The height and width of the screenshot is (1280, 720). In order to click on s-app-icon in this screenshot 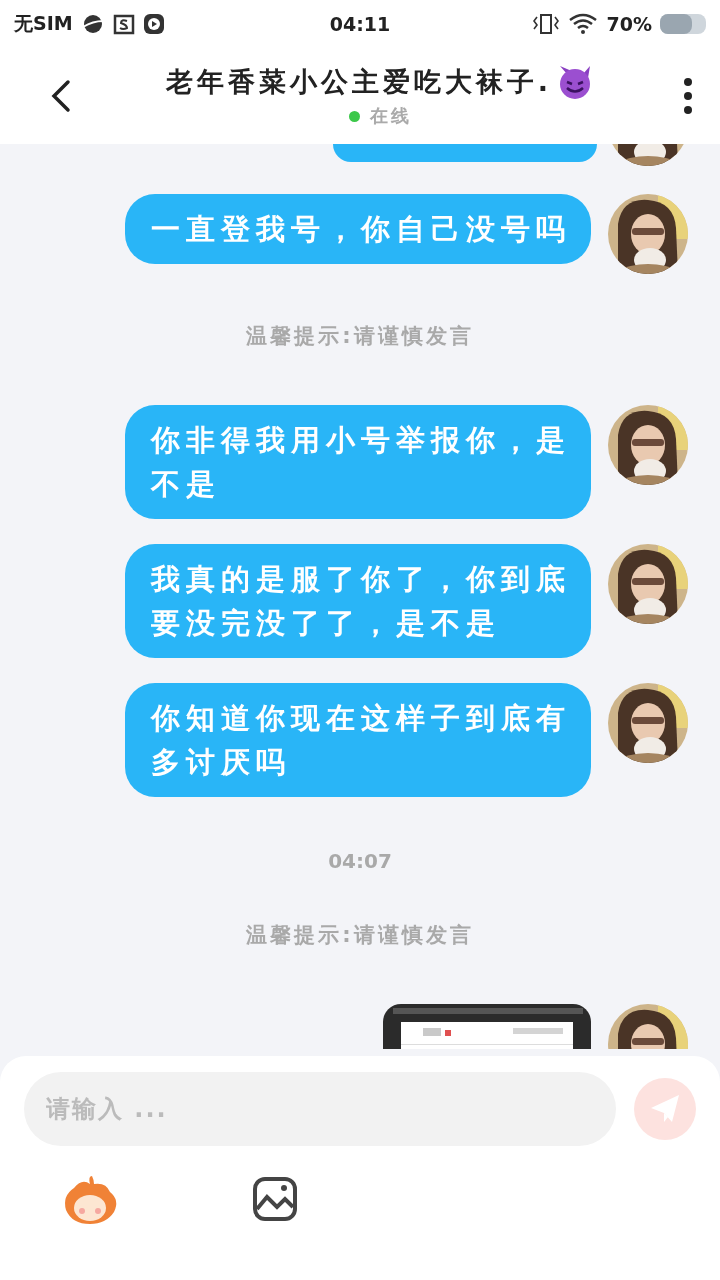, I will do `click(123, 24)`.